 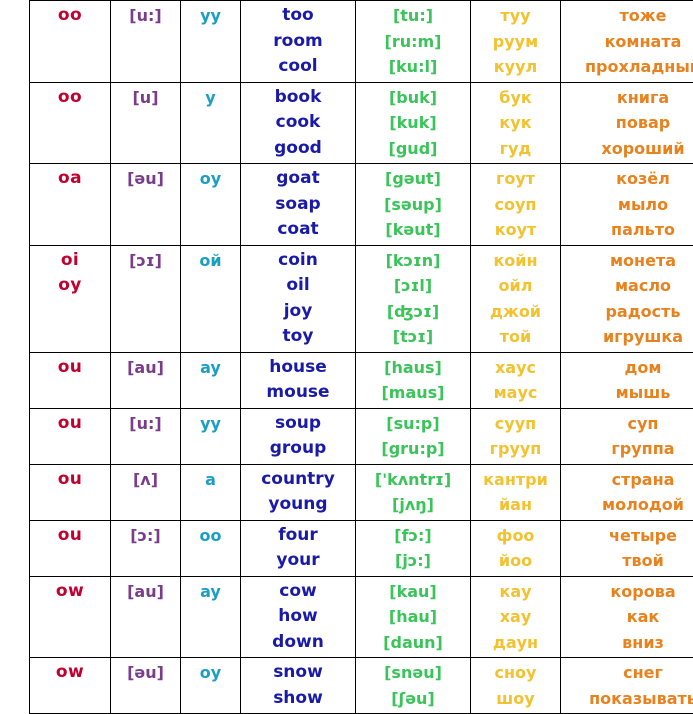 I want to click on cell-word: countryyoung, so click(x=298, y=492).